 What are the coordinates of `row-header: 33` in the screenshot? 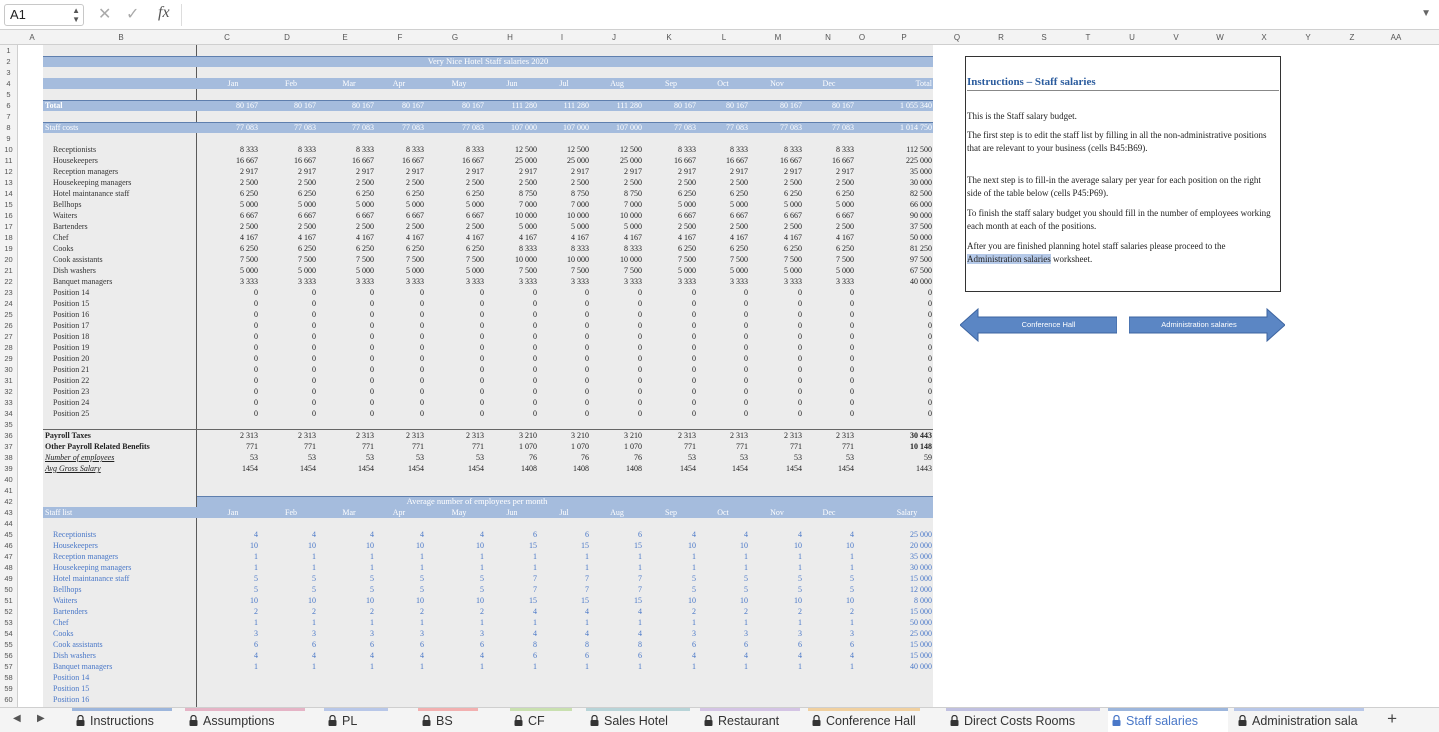 It's located at (8, 402).